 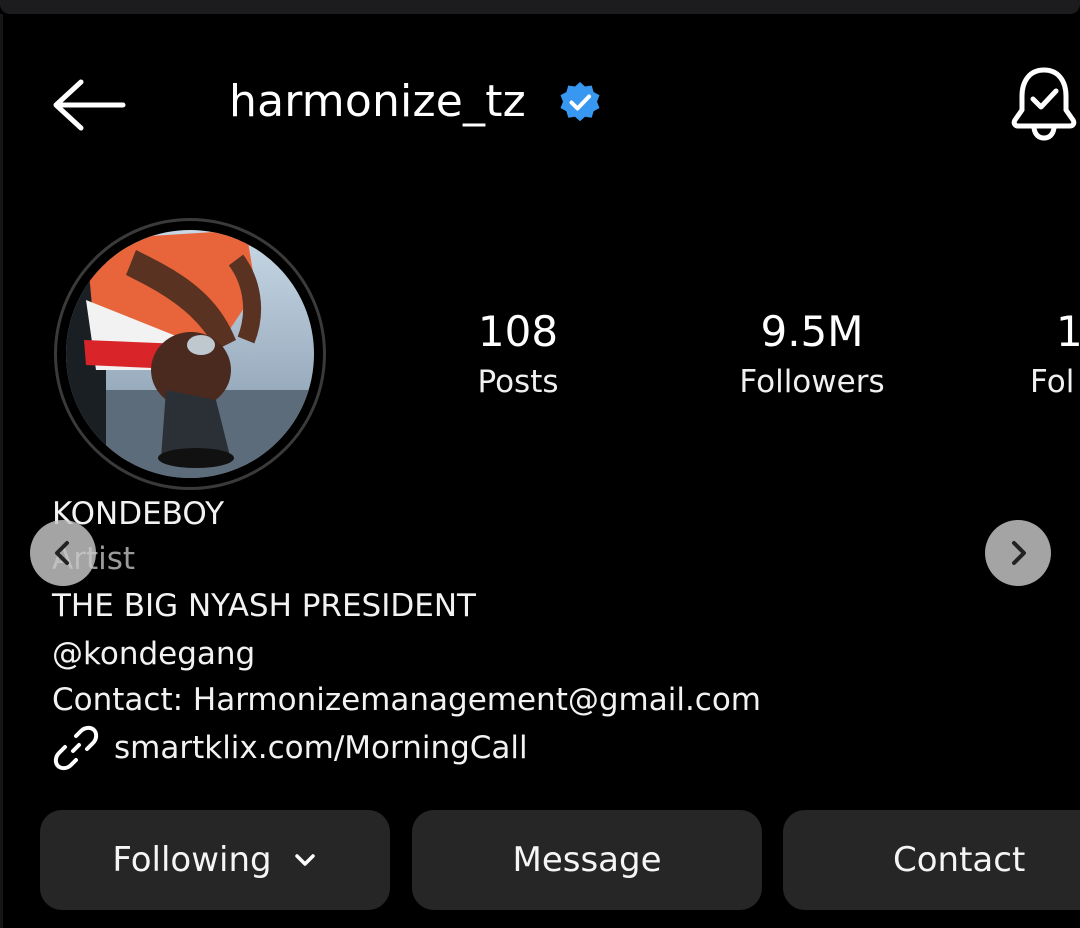 What do you see at coordinates (304, 860) in the screenshot?
I see `chevron-down-icon` at bounding box center [304, 860].